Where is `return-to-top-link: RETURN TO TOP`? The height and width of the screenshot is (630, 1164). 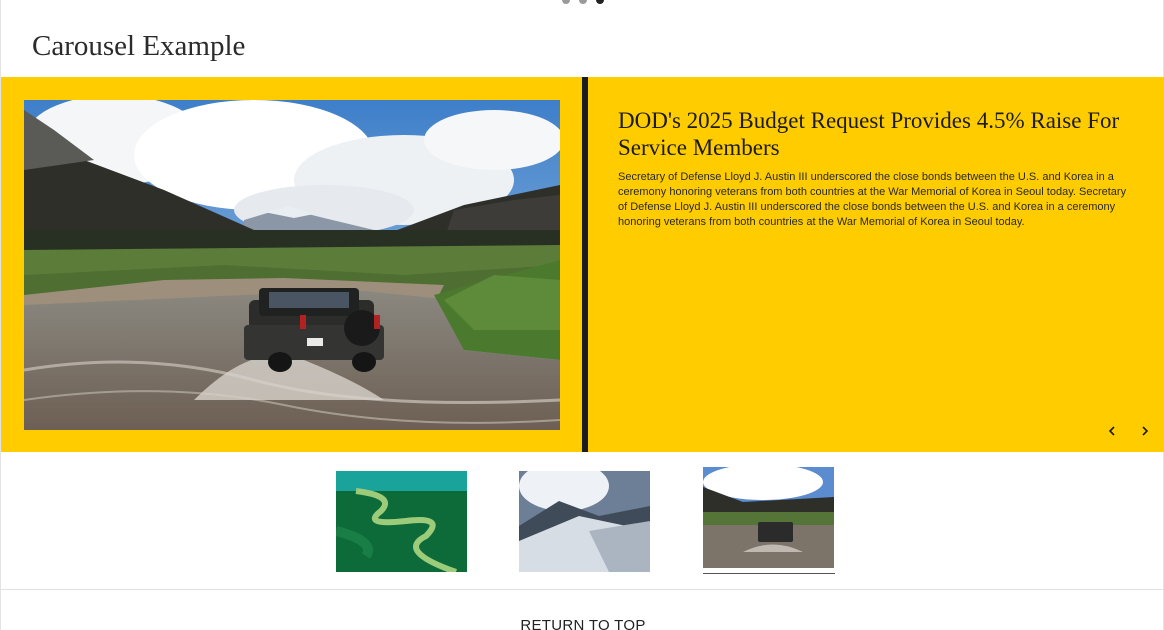
return-to-top-link: RETURN TO TOP is located at coordinates (582, 623).